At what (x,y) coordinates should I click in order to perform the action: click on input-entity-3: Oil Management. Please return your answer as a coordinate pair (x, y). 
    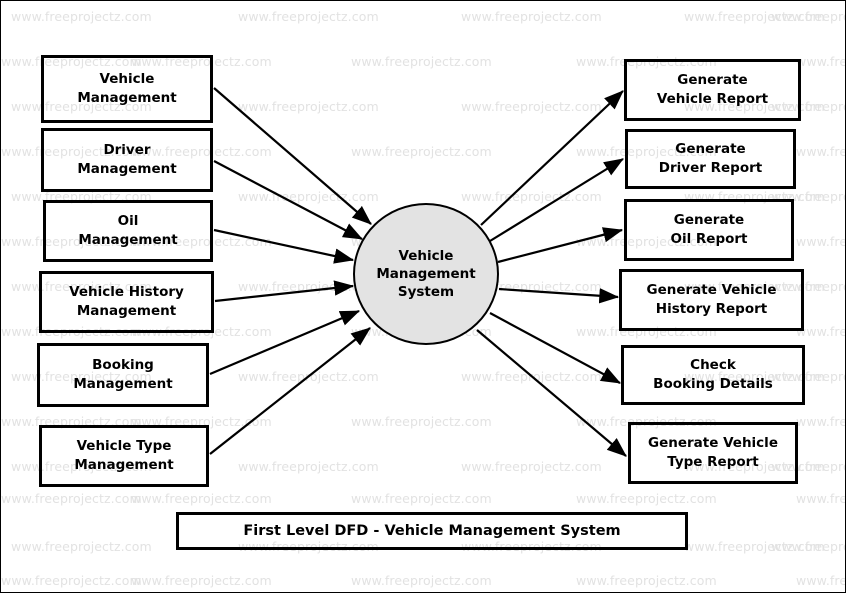
    Looking at the image, I should click on (128, 231).